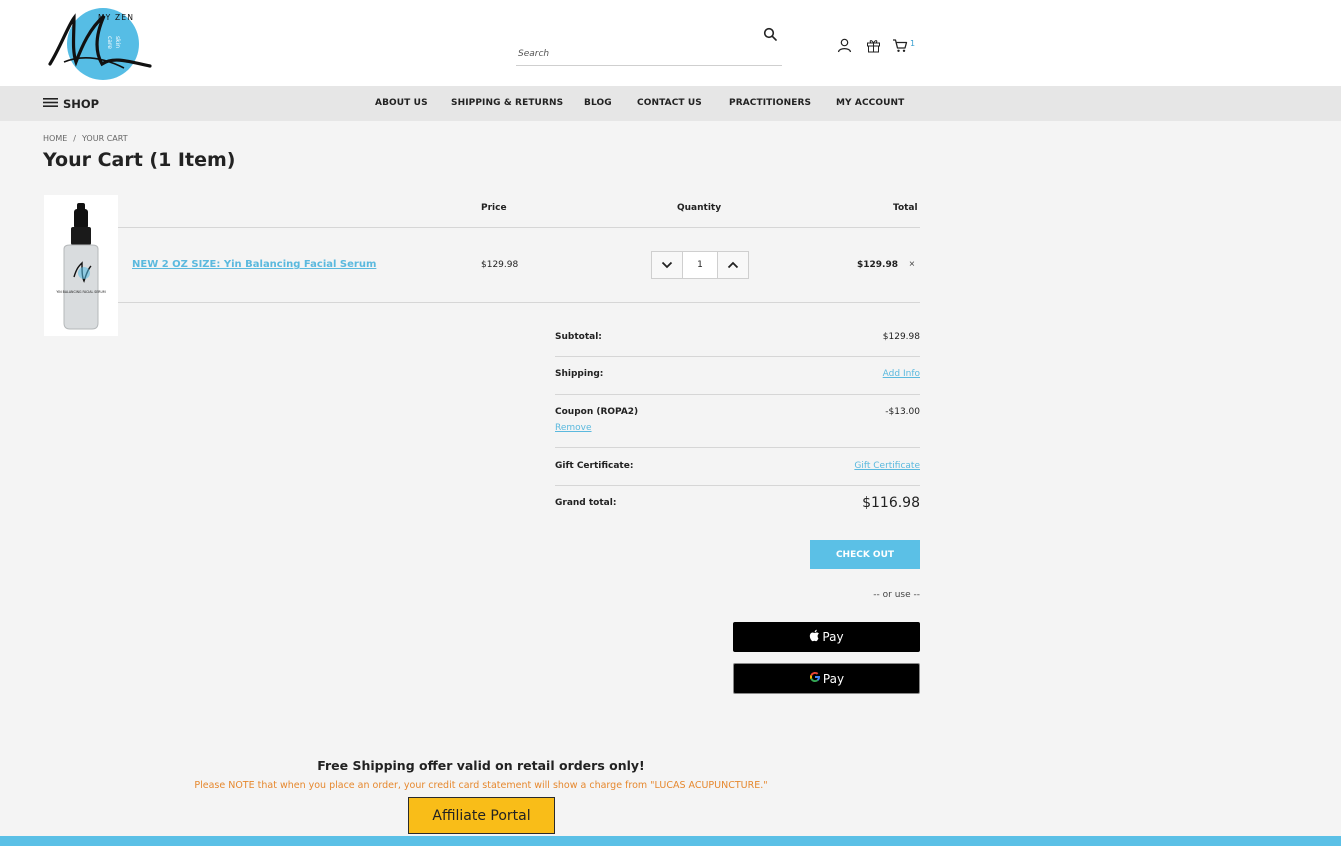  Describe the element at coordinates (815, 678) in the screenshot. I see `google-logo-icon` at that location.